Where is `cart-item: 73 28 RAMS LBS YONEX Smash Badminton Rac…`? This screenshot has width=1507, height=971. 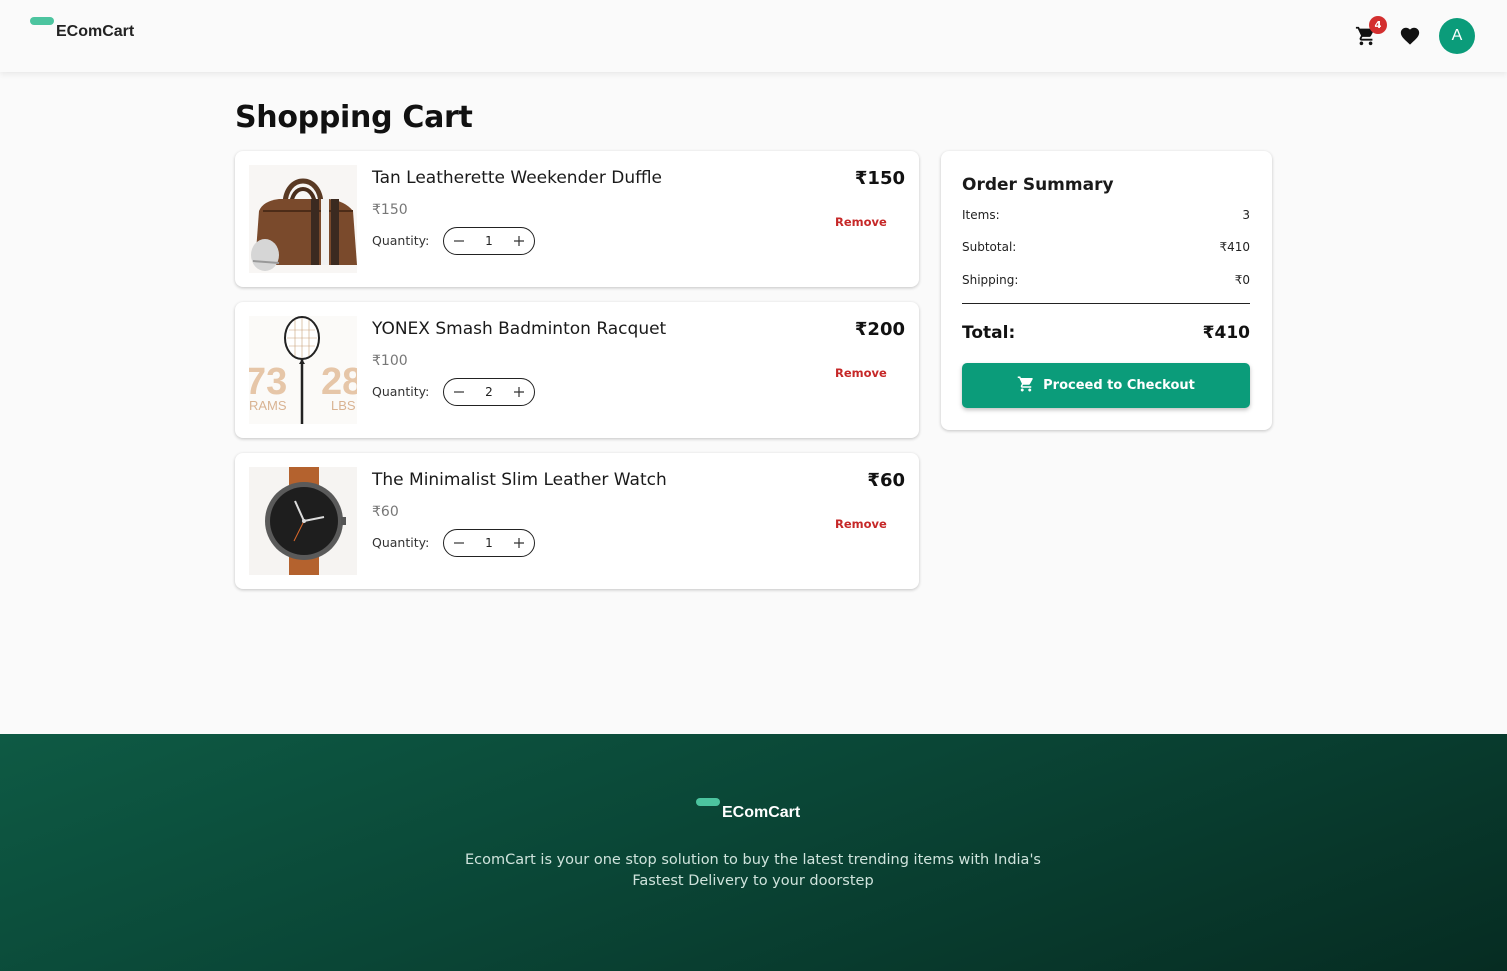
cart-item: 73 28 RAMS LBS YONEX Smash Badminton Rac… is located at coordinates (577, 370).